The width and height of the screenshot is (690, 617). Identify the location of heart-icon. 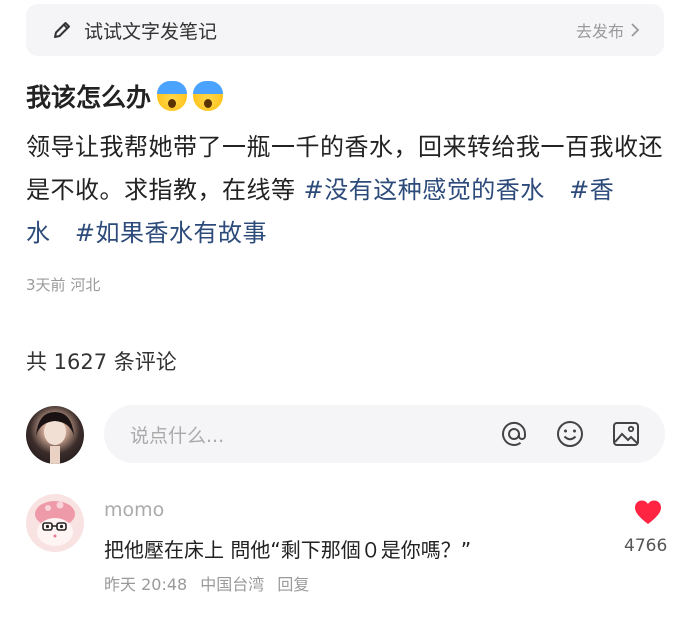
(648, 514).